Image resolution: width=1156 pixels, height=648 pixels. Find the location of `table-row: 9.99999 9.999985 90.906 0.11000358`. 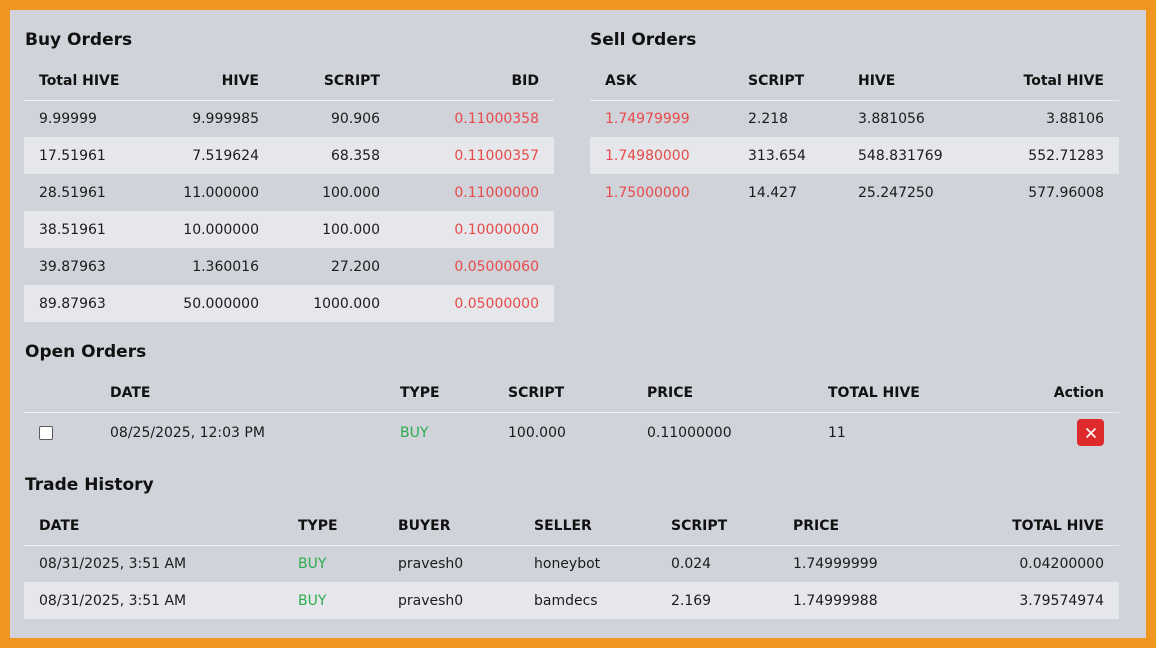

table-row: 9.99999 9.999985 90.906 0.11000358 is located at coordinates (289, 118).